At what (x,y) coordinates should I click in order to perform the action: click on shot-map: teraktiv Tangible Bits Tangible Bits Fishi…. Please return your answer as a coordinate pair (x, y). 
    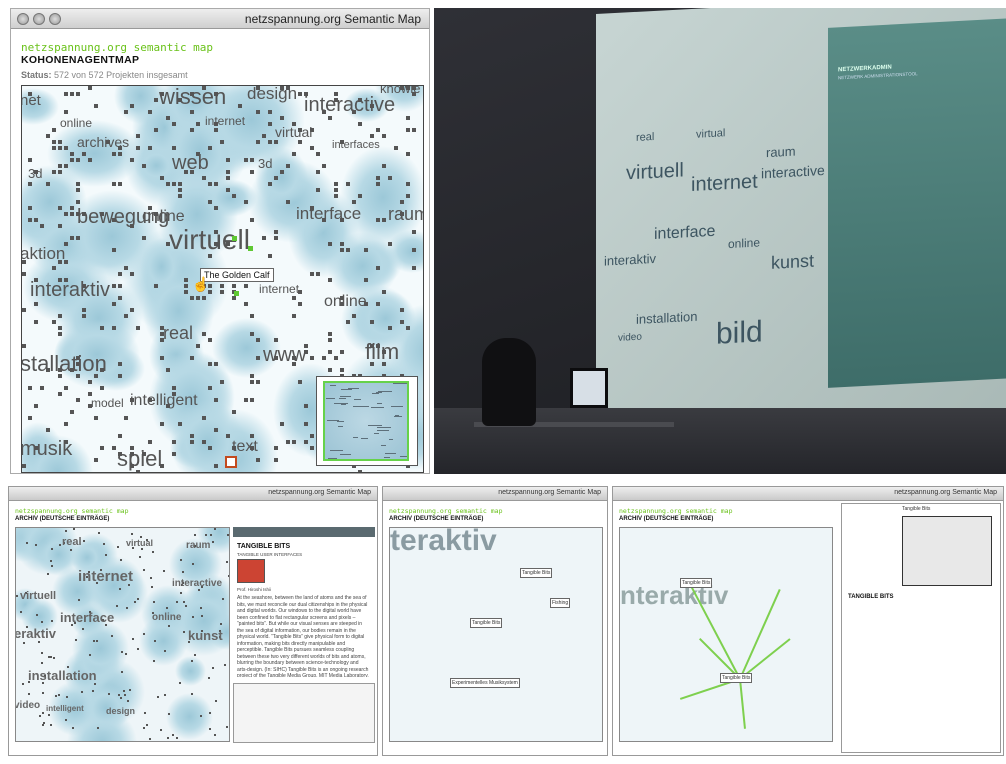
    Looking at the image, I should click on (496, 634).